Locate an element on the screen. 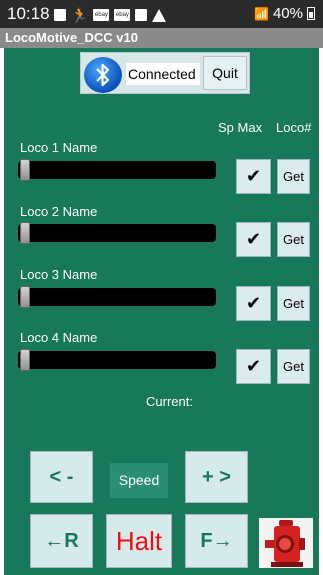  ebay-icon-2: ebay is located at coordinates (122, 15).